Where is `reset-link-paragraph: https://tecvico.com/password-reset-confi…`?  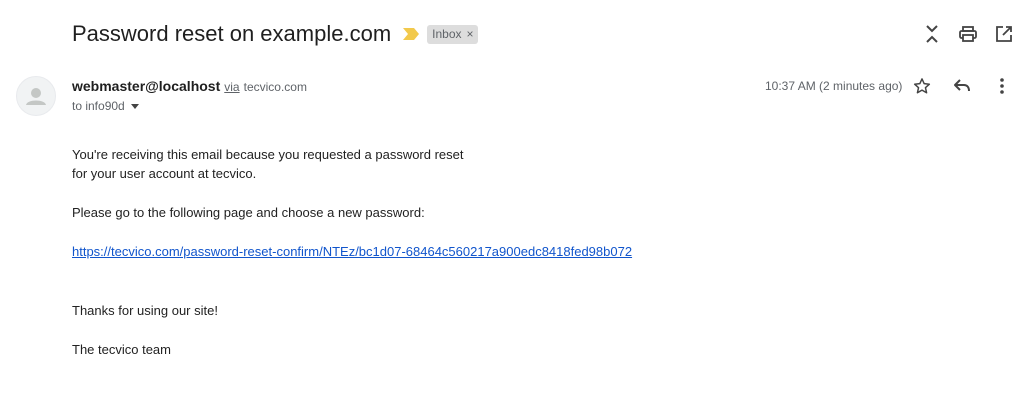
reset-link-paragraph: https://tecvico.com/password-reset-confi… is located at coordinates (352, 251).